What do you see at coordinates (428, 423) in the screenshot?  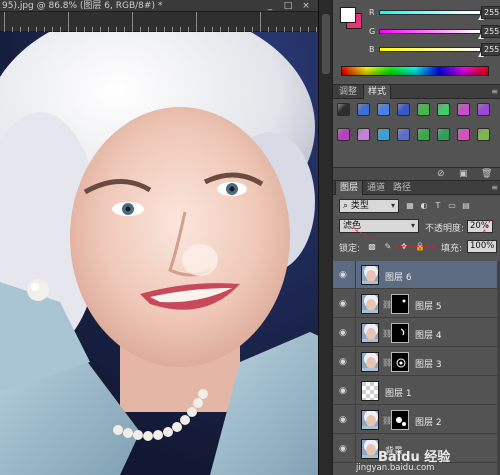 I see `layer-name: 图层 2` at bounding box center [428, 423].